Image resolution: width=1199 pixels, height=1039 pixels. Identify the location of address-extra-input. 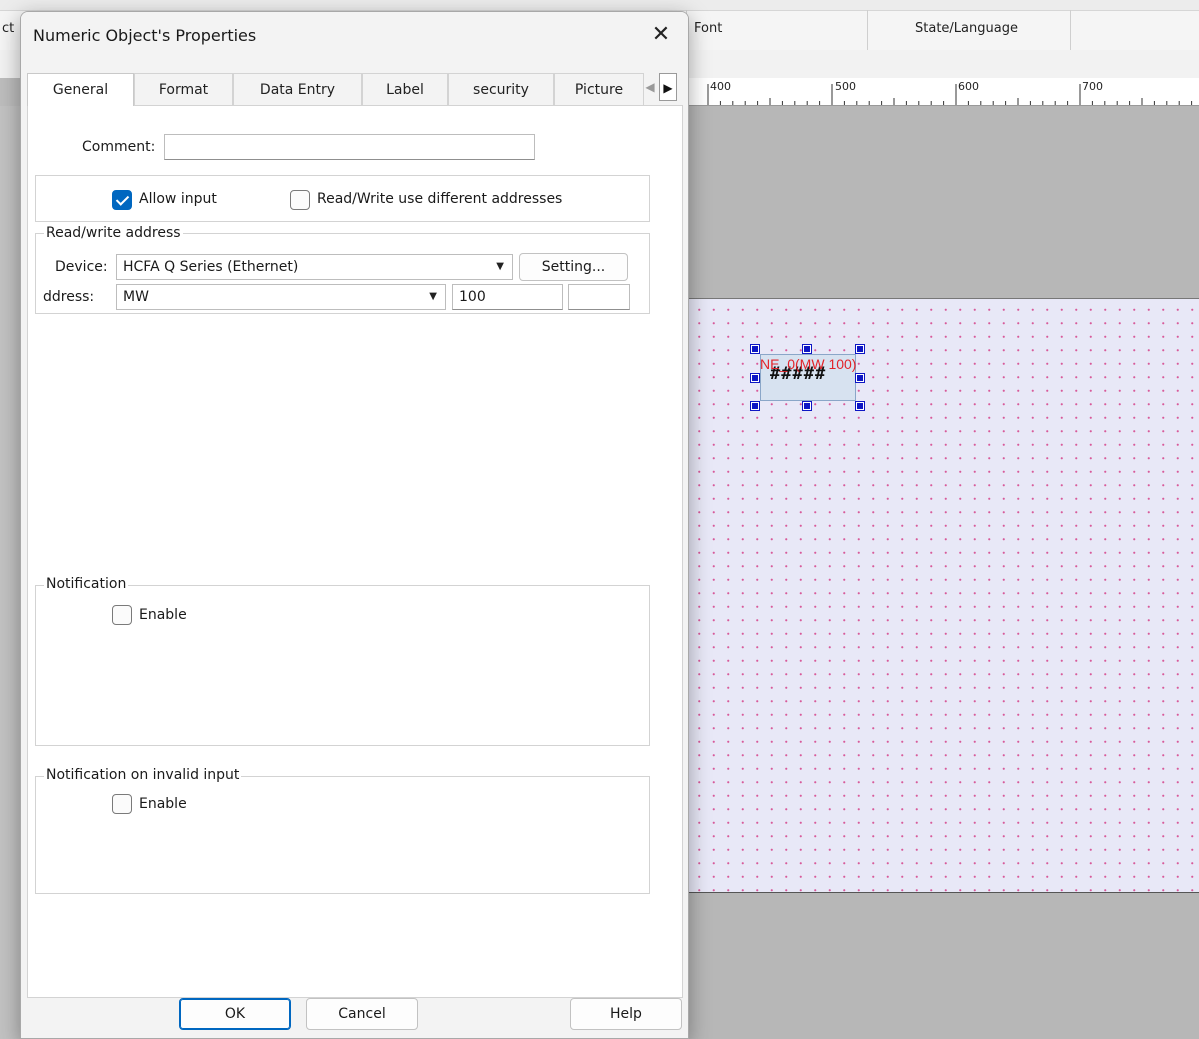
(599, 297).